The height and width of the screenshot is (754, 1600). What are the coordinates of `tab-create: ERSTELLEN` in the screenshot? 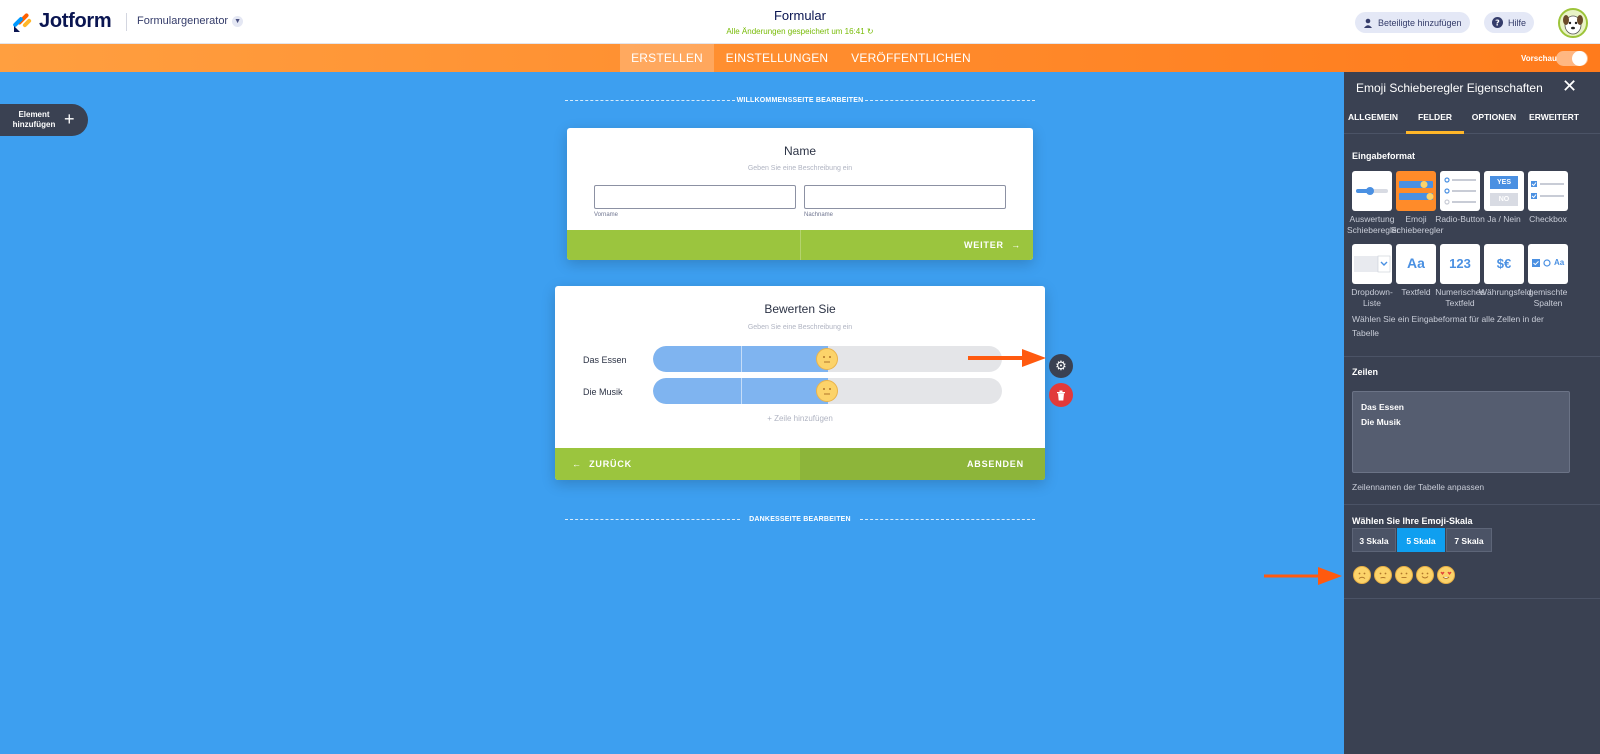 It's located at (667, 58).